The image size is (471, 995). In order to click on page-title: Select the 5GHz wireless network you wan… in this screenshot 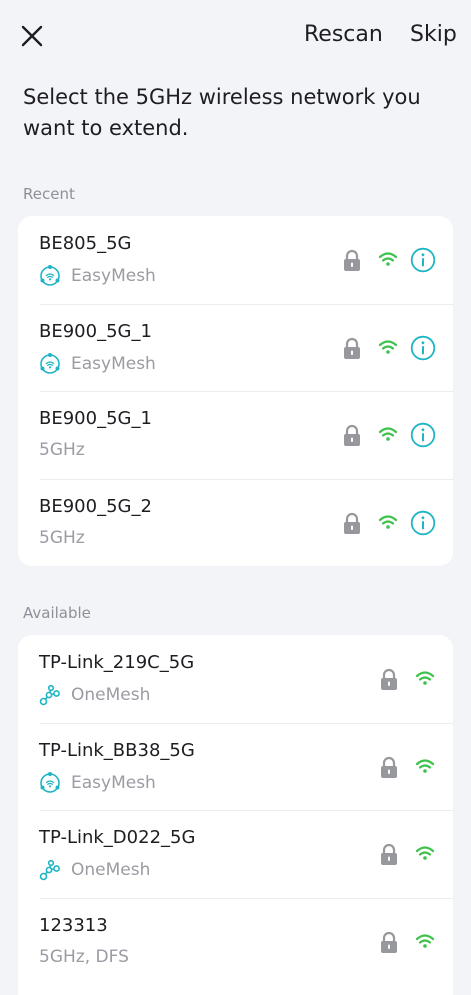, I will do `click(222, 112)`.